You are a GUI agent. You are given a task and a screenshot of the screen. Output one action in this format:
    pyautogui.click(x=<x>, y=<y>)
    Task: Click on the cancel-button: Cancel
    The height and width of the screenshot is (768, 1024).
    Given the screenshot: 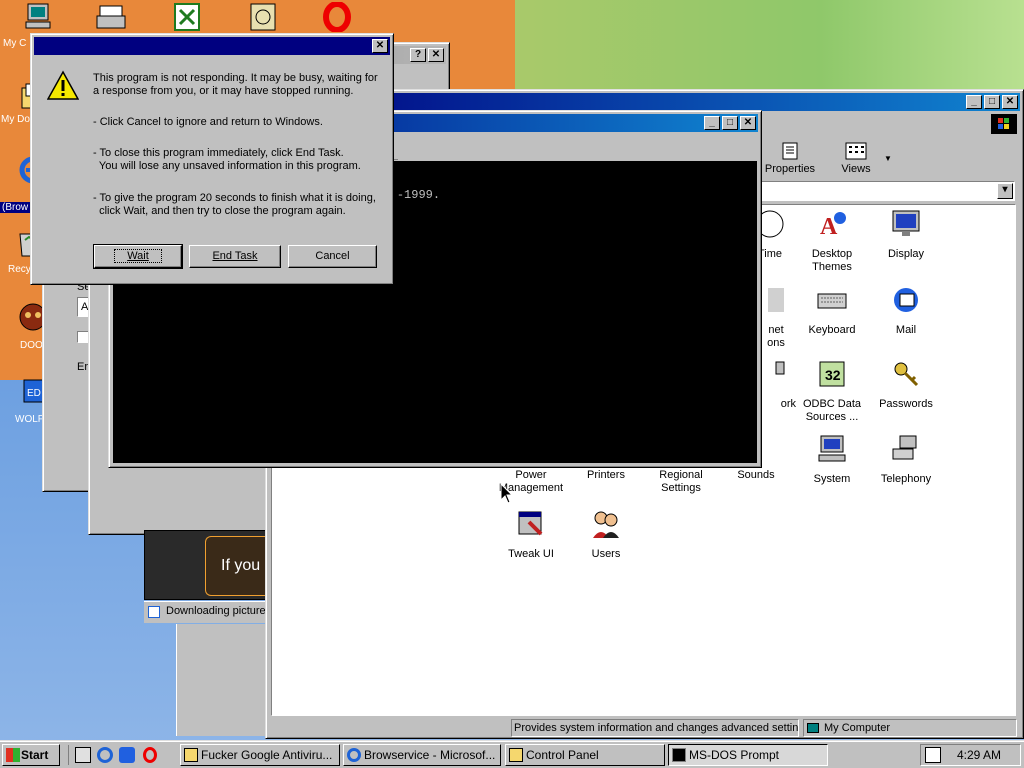 What is the action you would take?
    pyautogui.click(x=332, y=256)
    